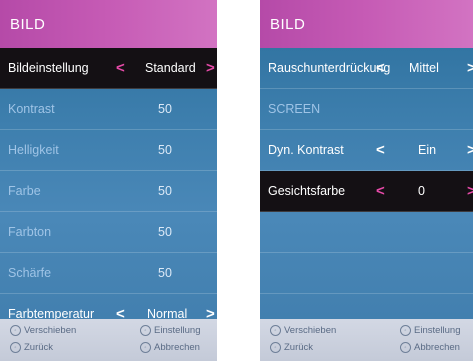 The image size is (473, 361). I want to click on section-label: SCREEN, so click(294, 109).